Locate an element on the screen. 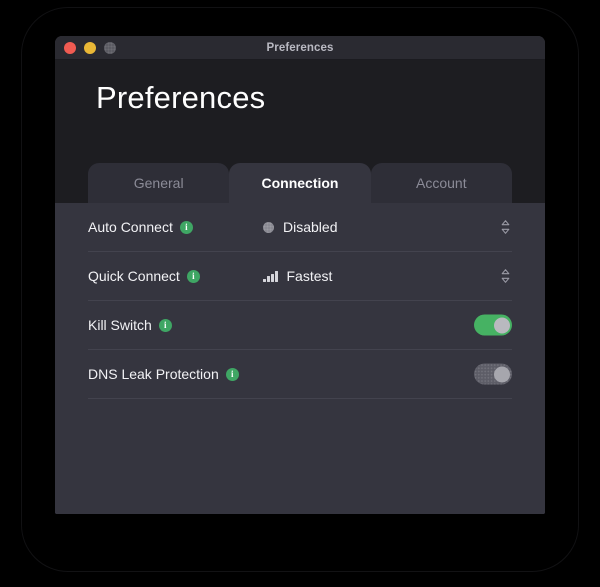  setting-row-quick-connect: Quick Connect i Fastest is located at coordinates (300, 276).